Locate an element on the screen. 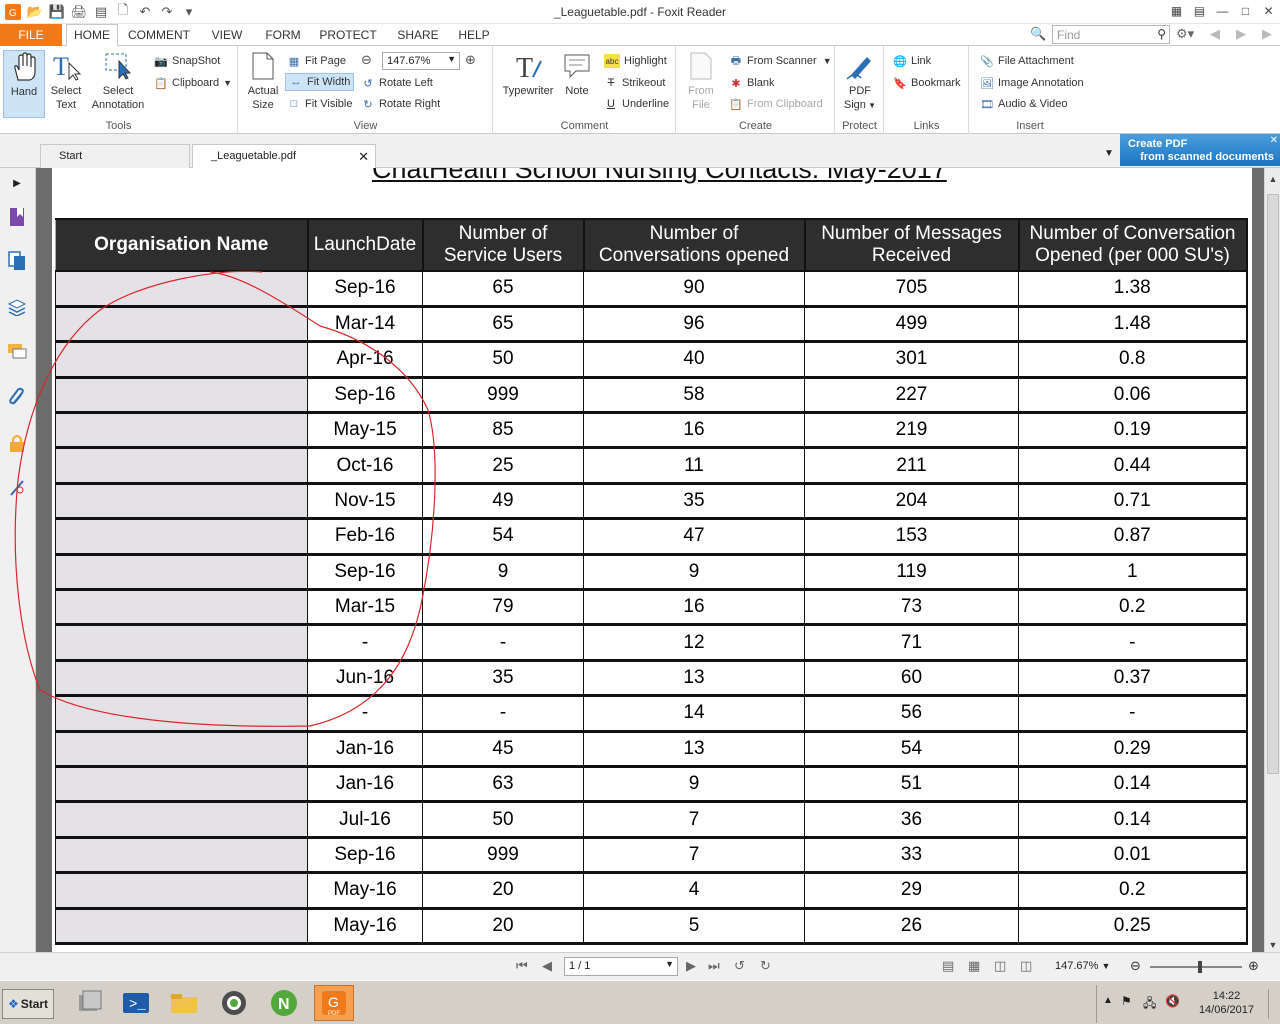  ribbon-display-icon: ▦ is located at coordinates (1176, 11).